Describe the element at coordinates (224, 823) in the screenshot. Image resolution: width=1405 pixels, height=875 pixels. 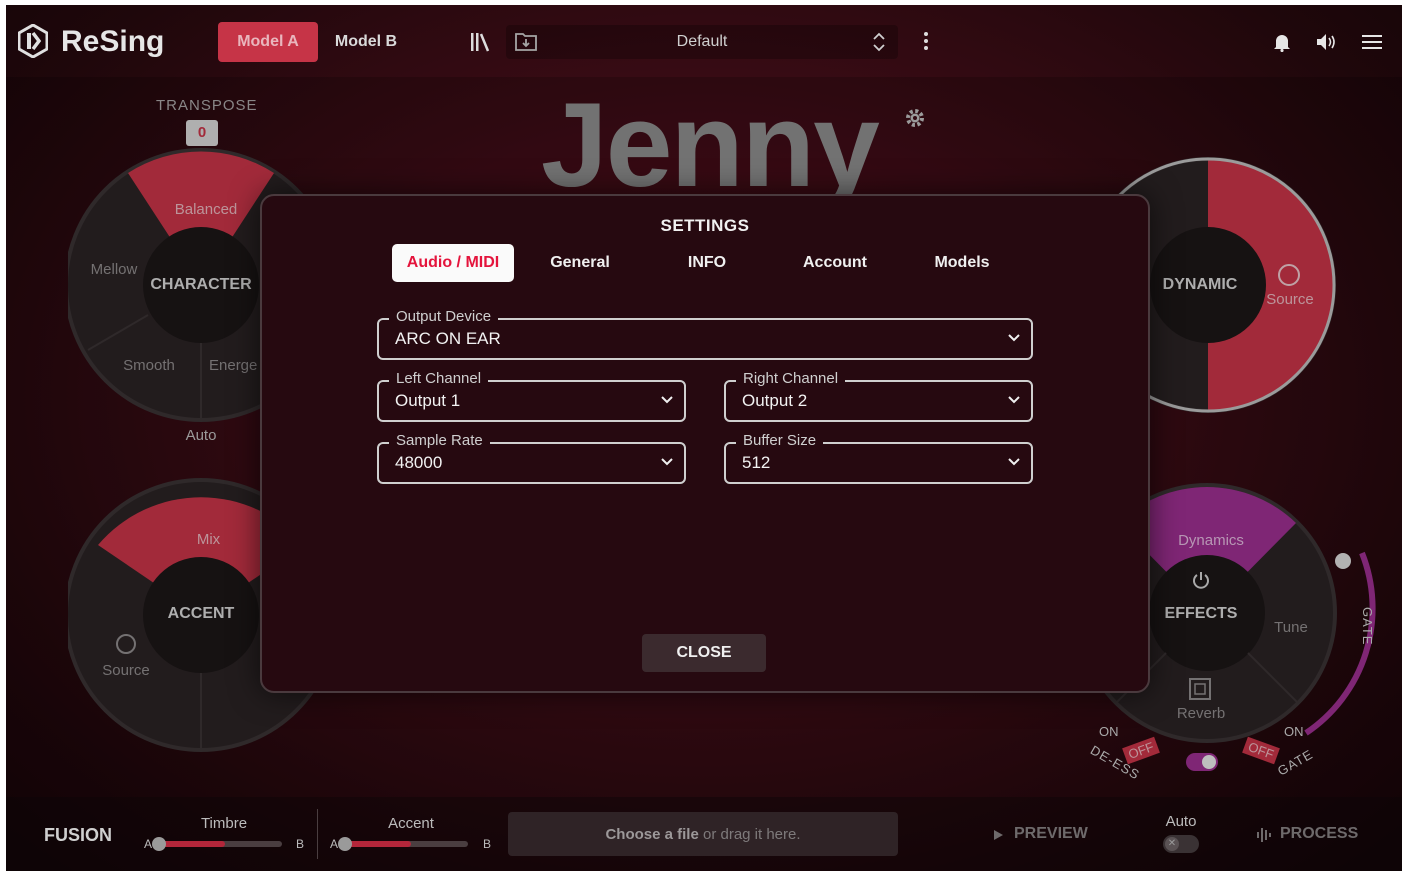
I see `timbre-label: Timbre` at that location.